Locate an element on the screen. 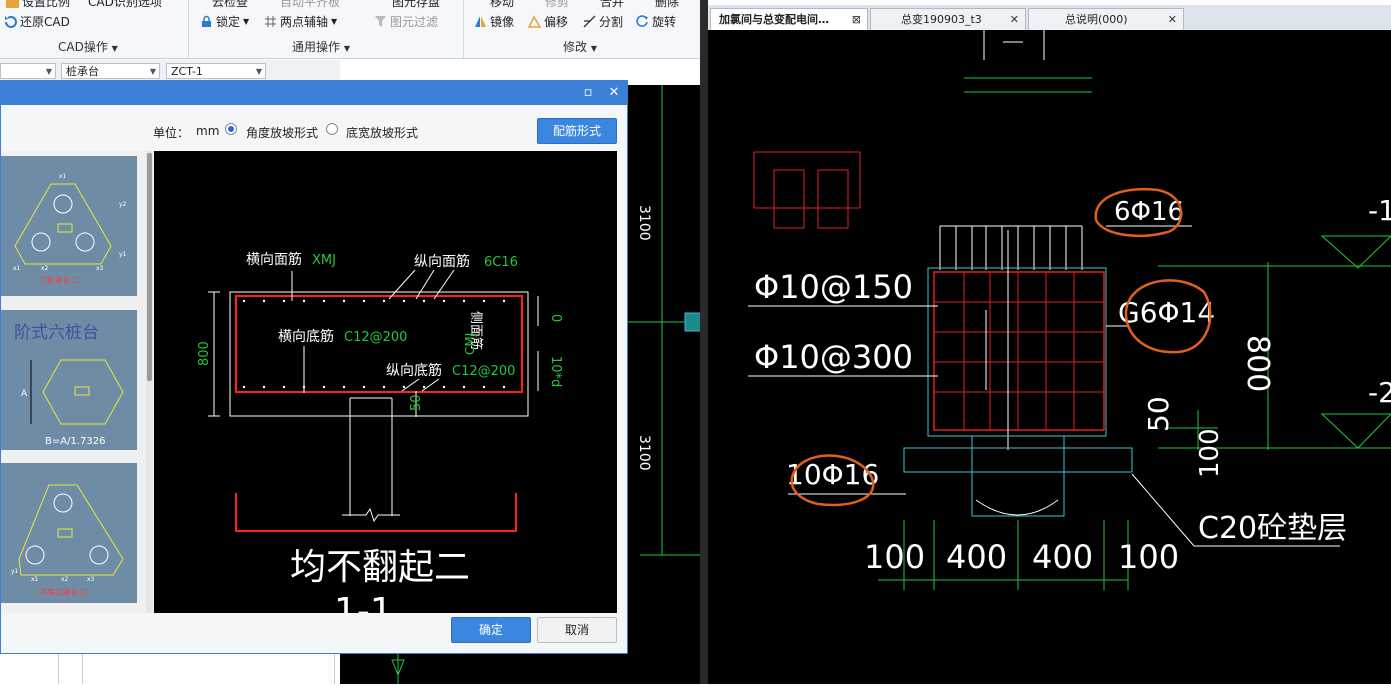  thumb-stepped-six-pile: 阶式六桩台 A B=A/1.7326 is located at coordinates (69, 380).